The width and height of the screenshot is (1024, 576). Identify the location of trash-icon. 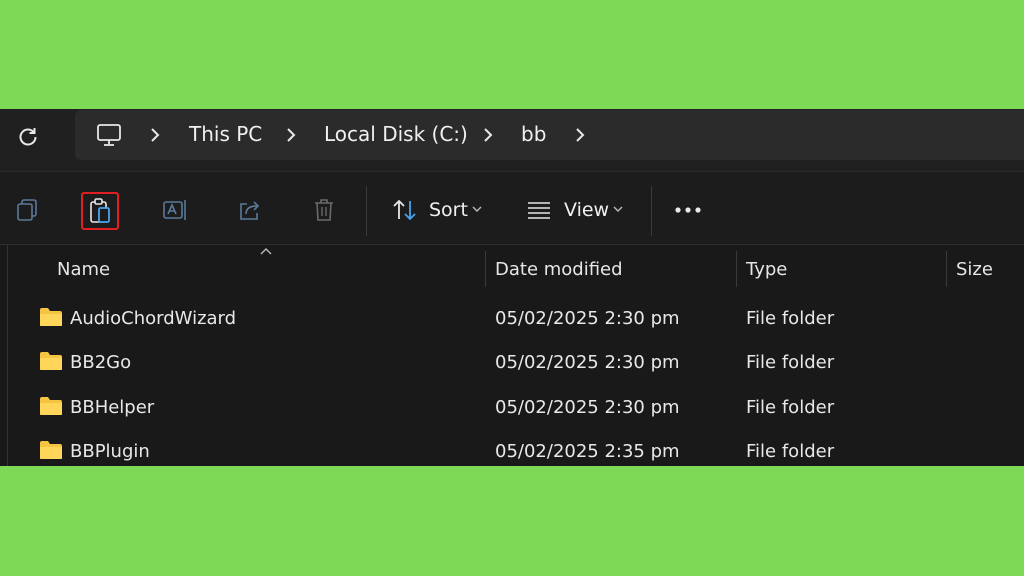
(324, 210).